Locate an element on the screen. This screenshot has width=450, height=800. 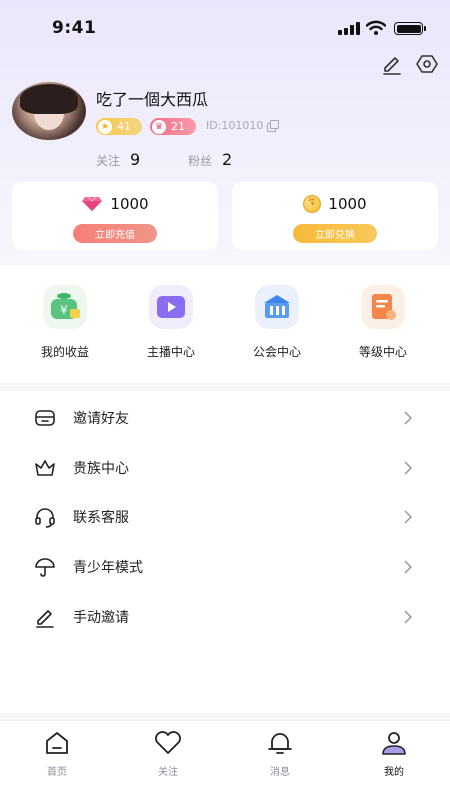
tab-label-mine: 我的 is located at coordinates (394, 772).